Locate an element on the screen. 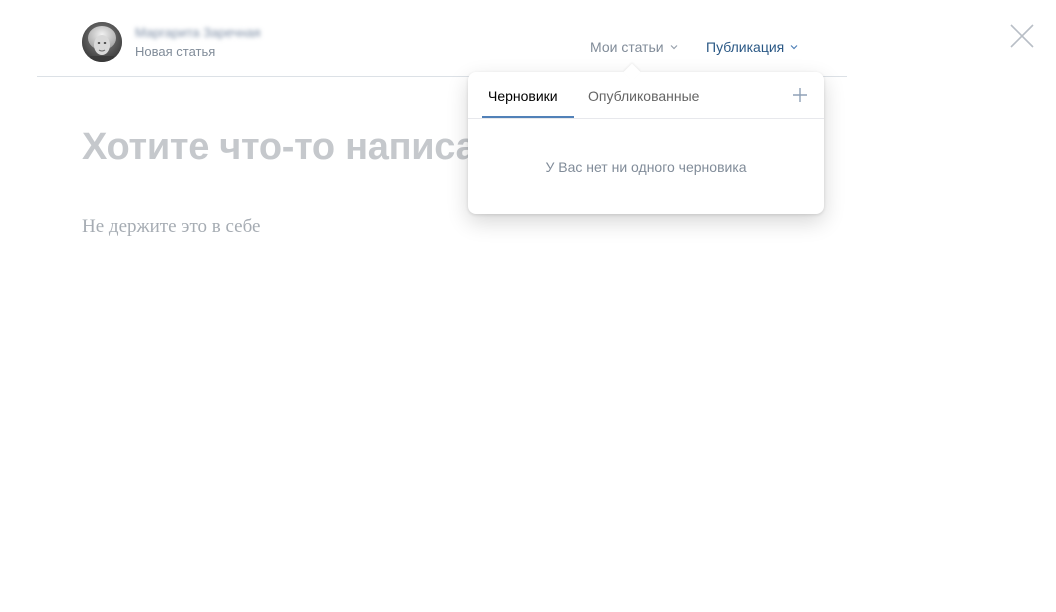 The width and height of the screenshot is (1056, 612). tab-published: Опубликованные is located at coordinates (643, 96).